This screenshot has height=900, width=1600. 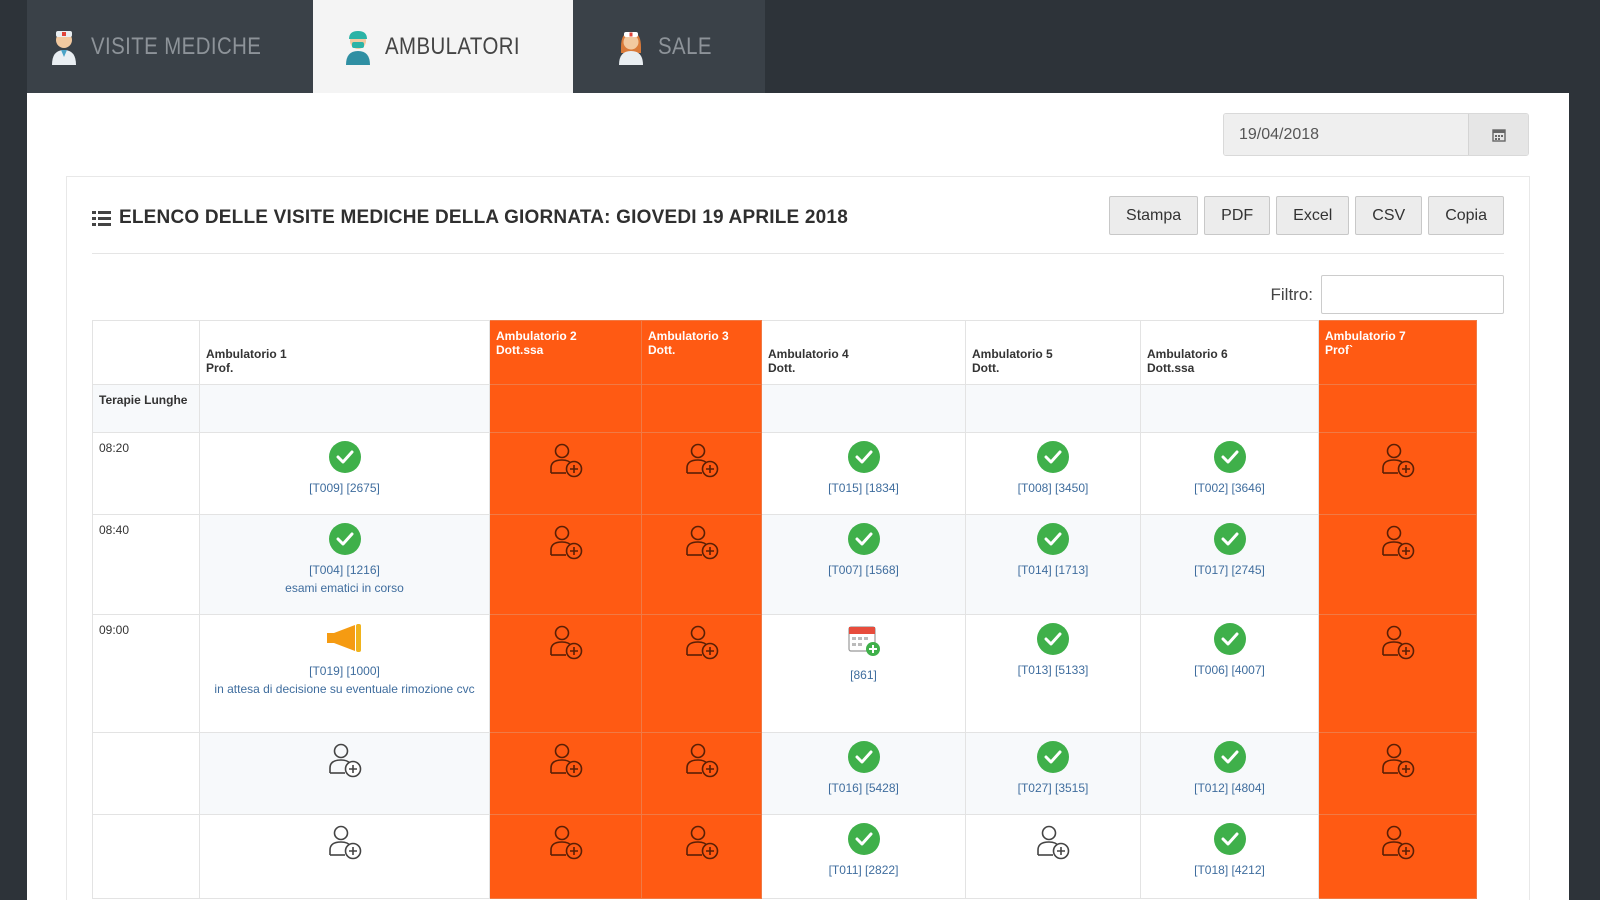 I want to click on patient-code: [861], so click(x=863, y=675).